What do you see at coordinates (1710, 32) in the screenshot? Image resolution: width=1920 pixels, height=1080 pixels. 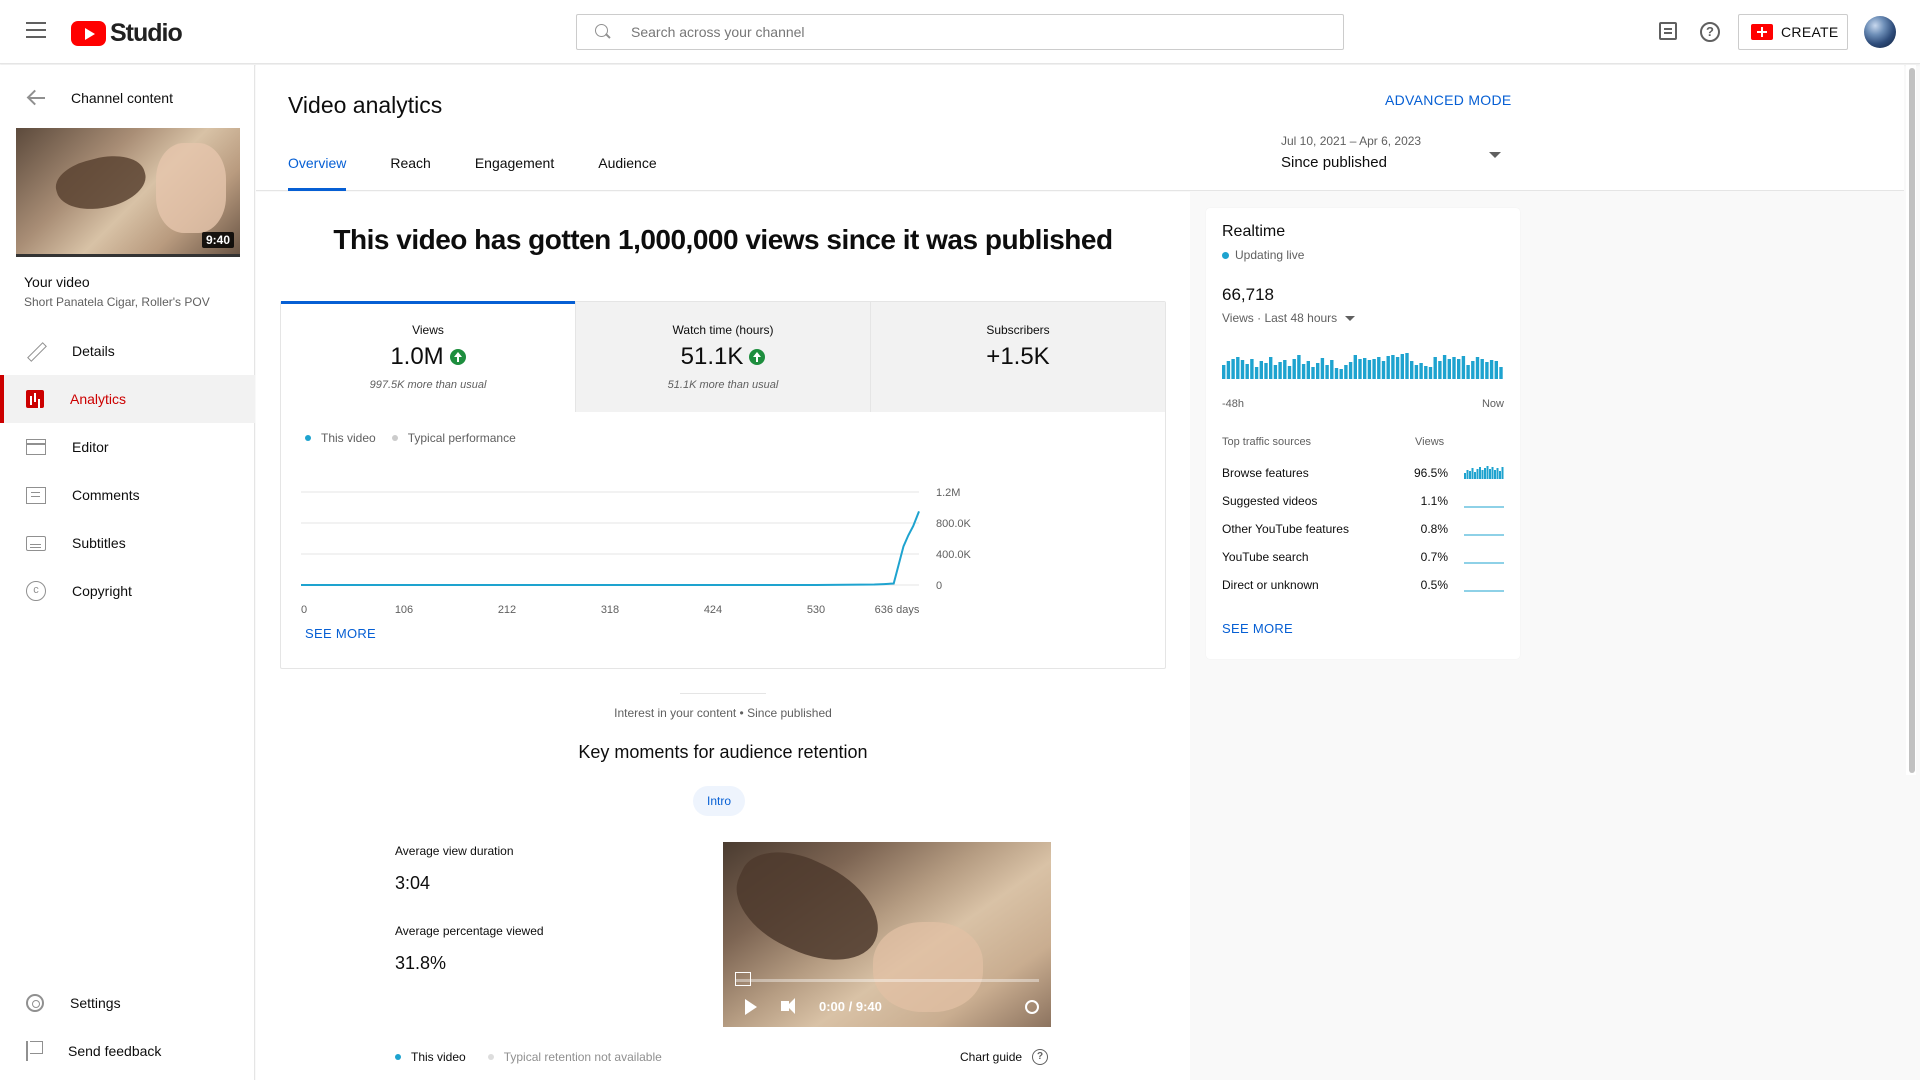 I see `help-icon: ?` at bounding box center [1710, 32].